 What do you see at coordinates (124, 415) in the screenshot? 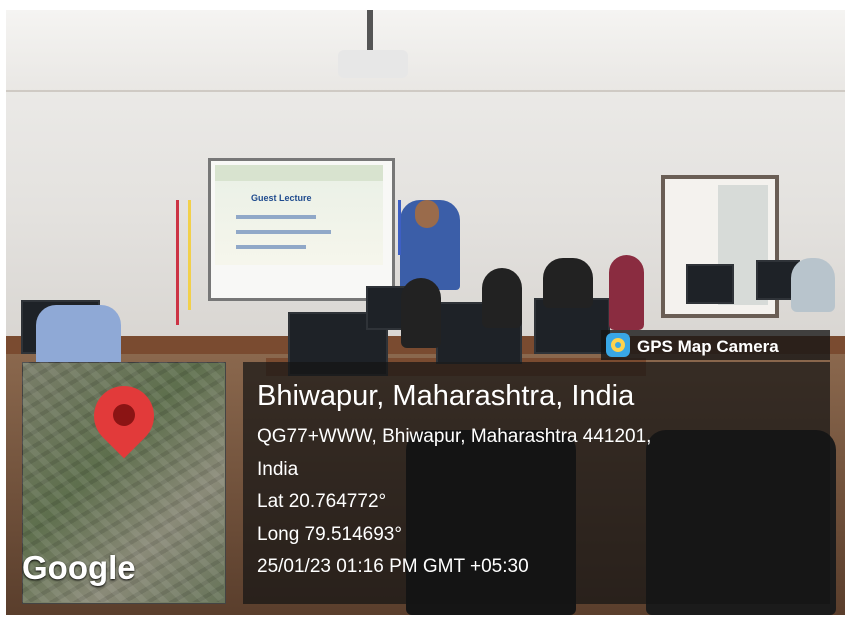
I see `map-marker-dot` at bounding box center [124, 415].